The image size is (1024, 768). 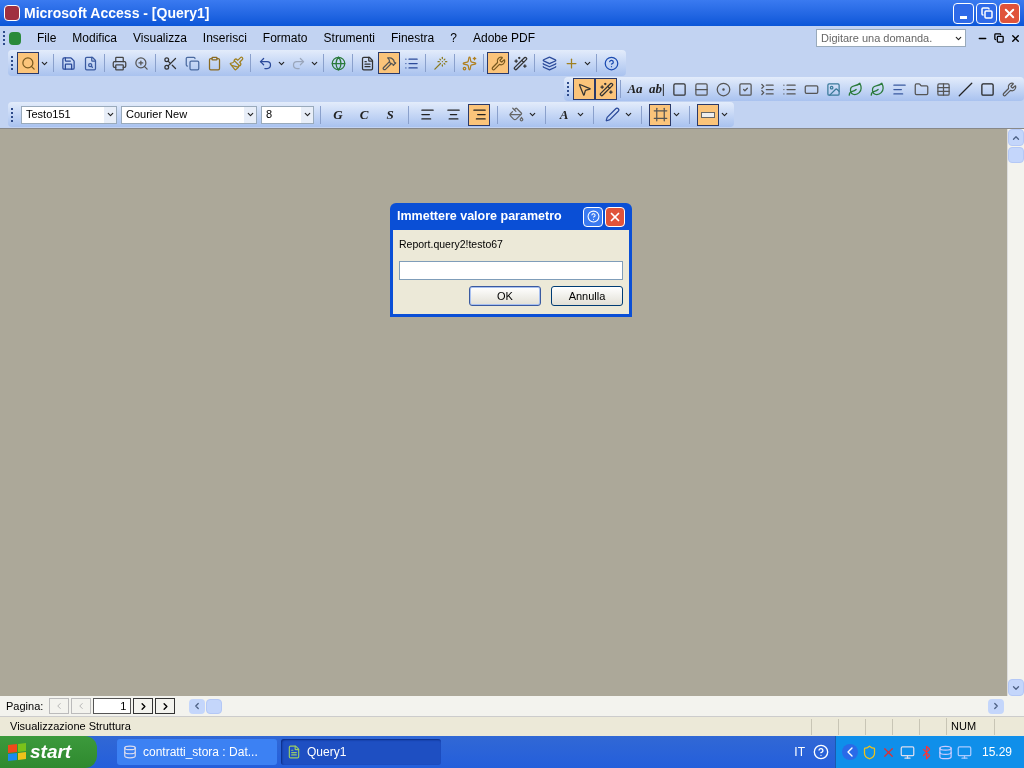 What do you see at coordinates (12, 13) in the screenshot?
I see `app-key-icon` at bounding box center [12, 13].